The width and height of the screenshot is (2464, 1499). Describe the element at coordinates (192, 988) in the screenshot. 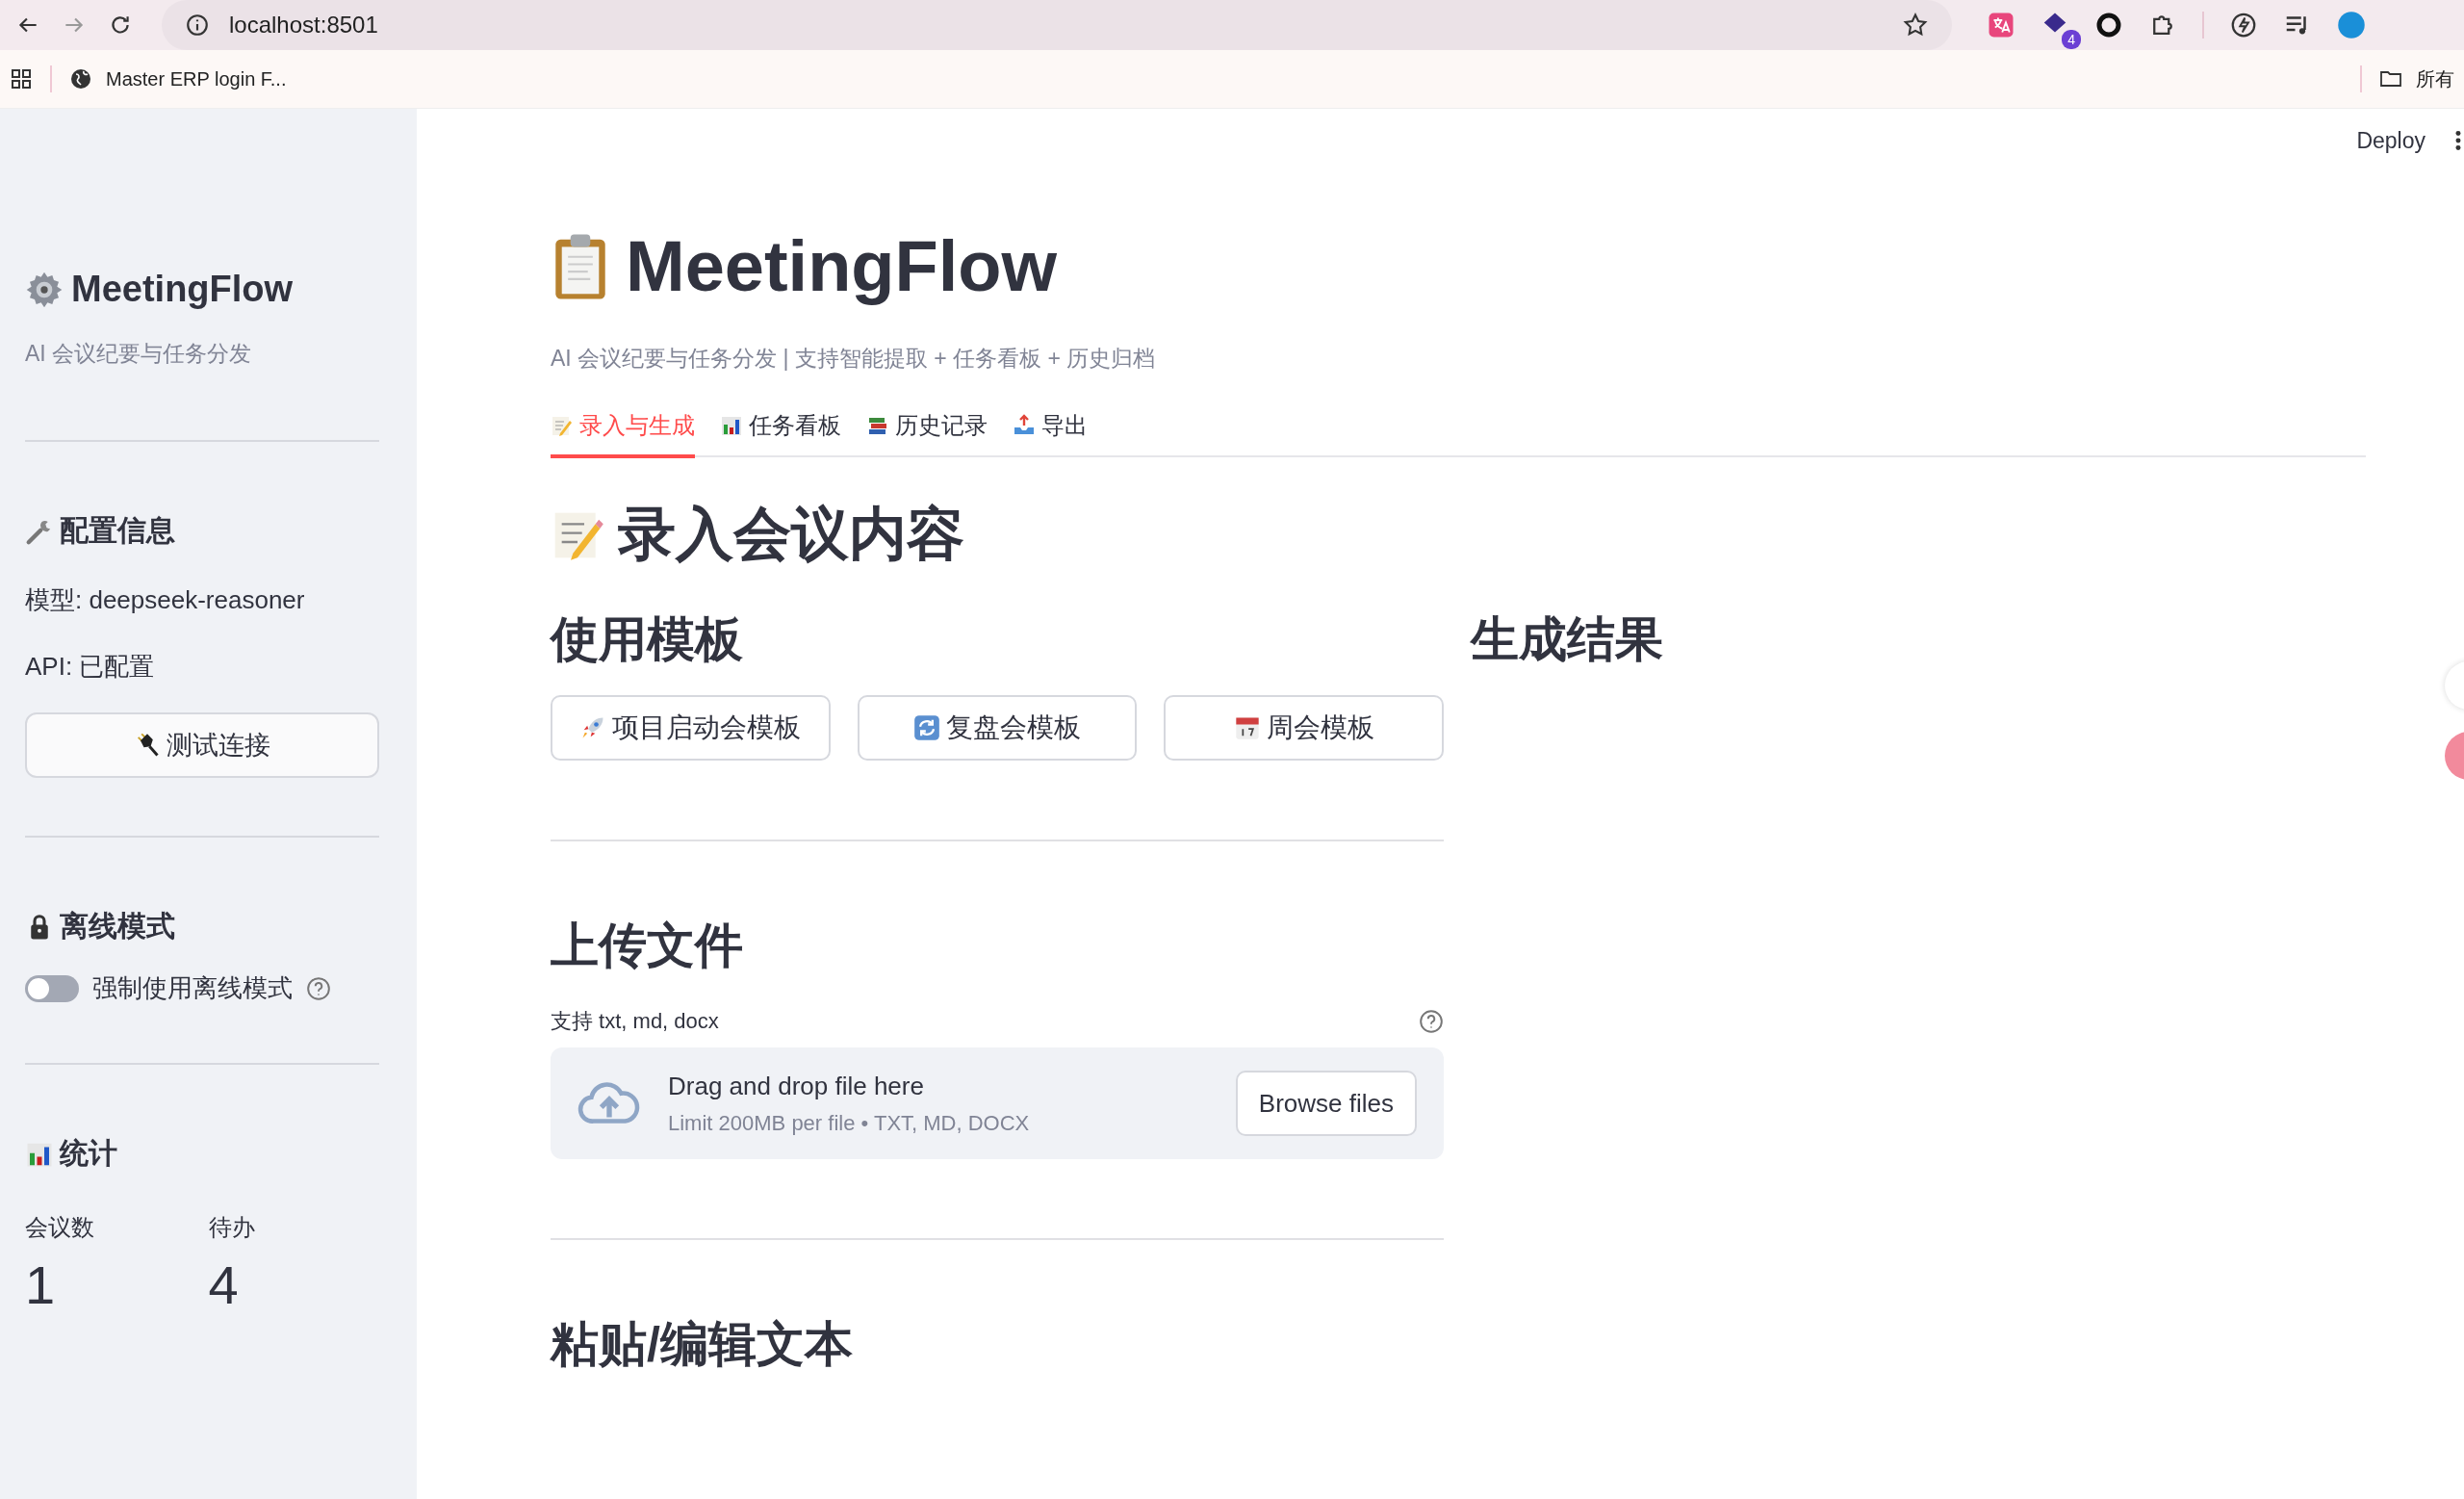

I see `toggle-label: 强制使用离线模式` at that location.